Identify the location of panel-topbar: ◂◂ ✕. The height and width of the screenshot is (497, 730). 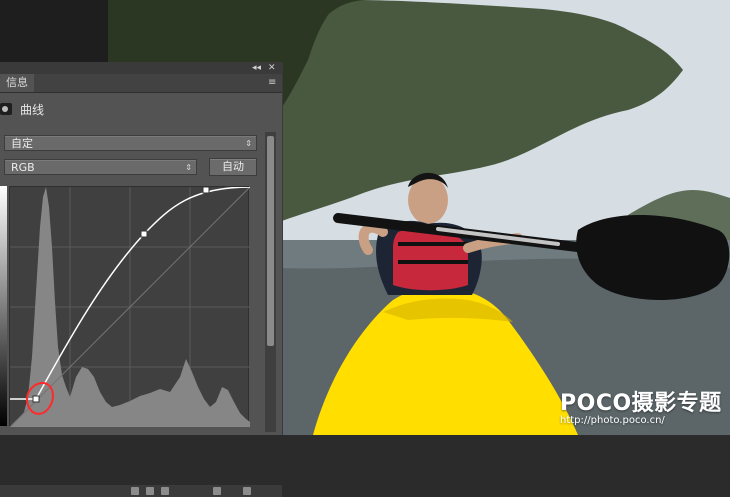
(141, 68).